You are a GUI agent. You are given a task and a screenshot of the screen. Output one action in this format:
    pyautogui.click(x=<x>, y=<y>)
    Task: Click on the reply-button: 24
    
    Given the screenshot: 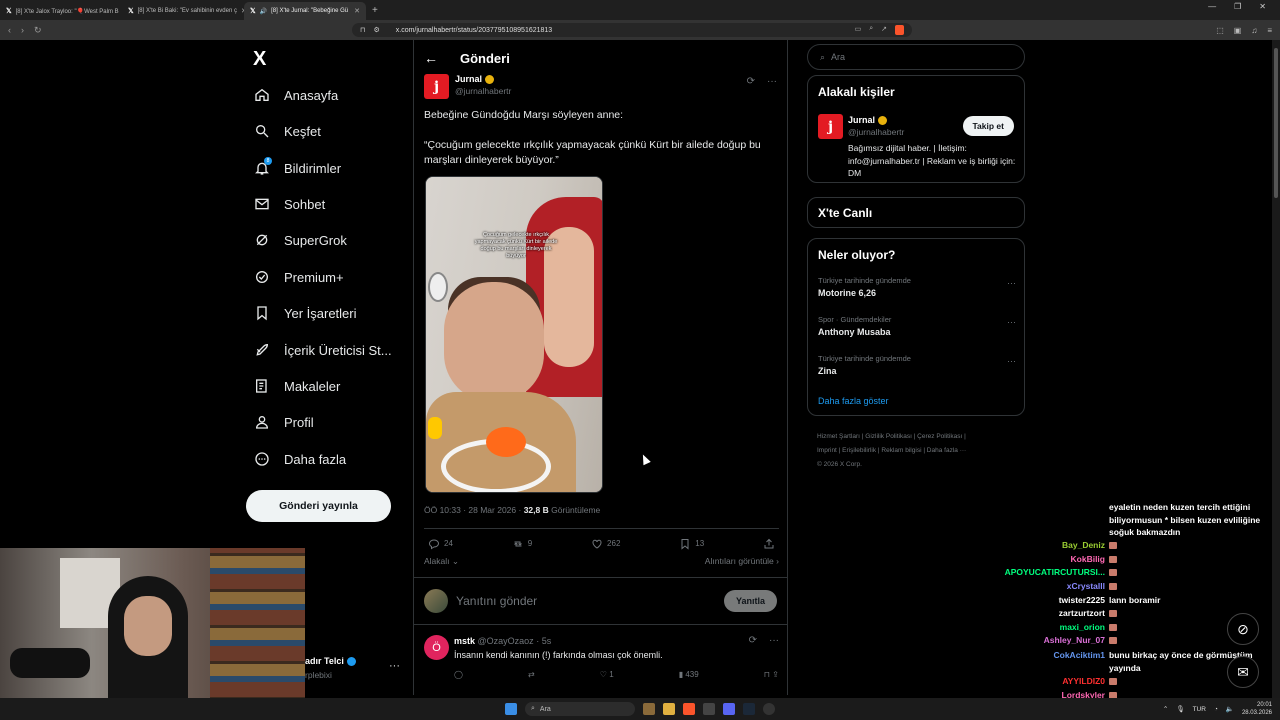 What is the action you would take?
    pyautogui.click(x=440, y=544)
    